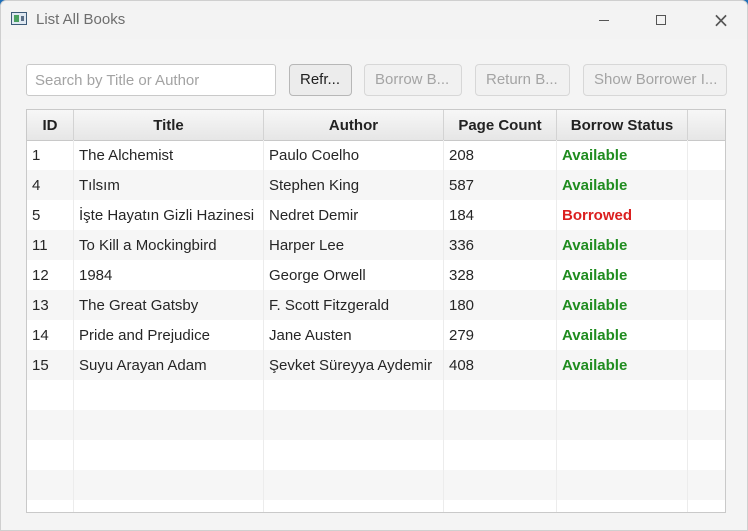 The height and width of the screenshot is (531, 748). What do you see at coordinates (169, 245) in the screenshot?
I see `cell-title: To Kill a Mockingbird` at bounding box center [169, 245].